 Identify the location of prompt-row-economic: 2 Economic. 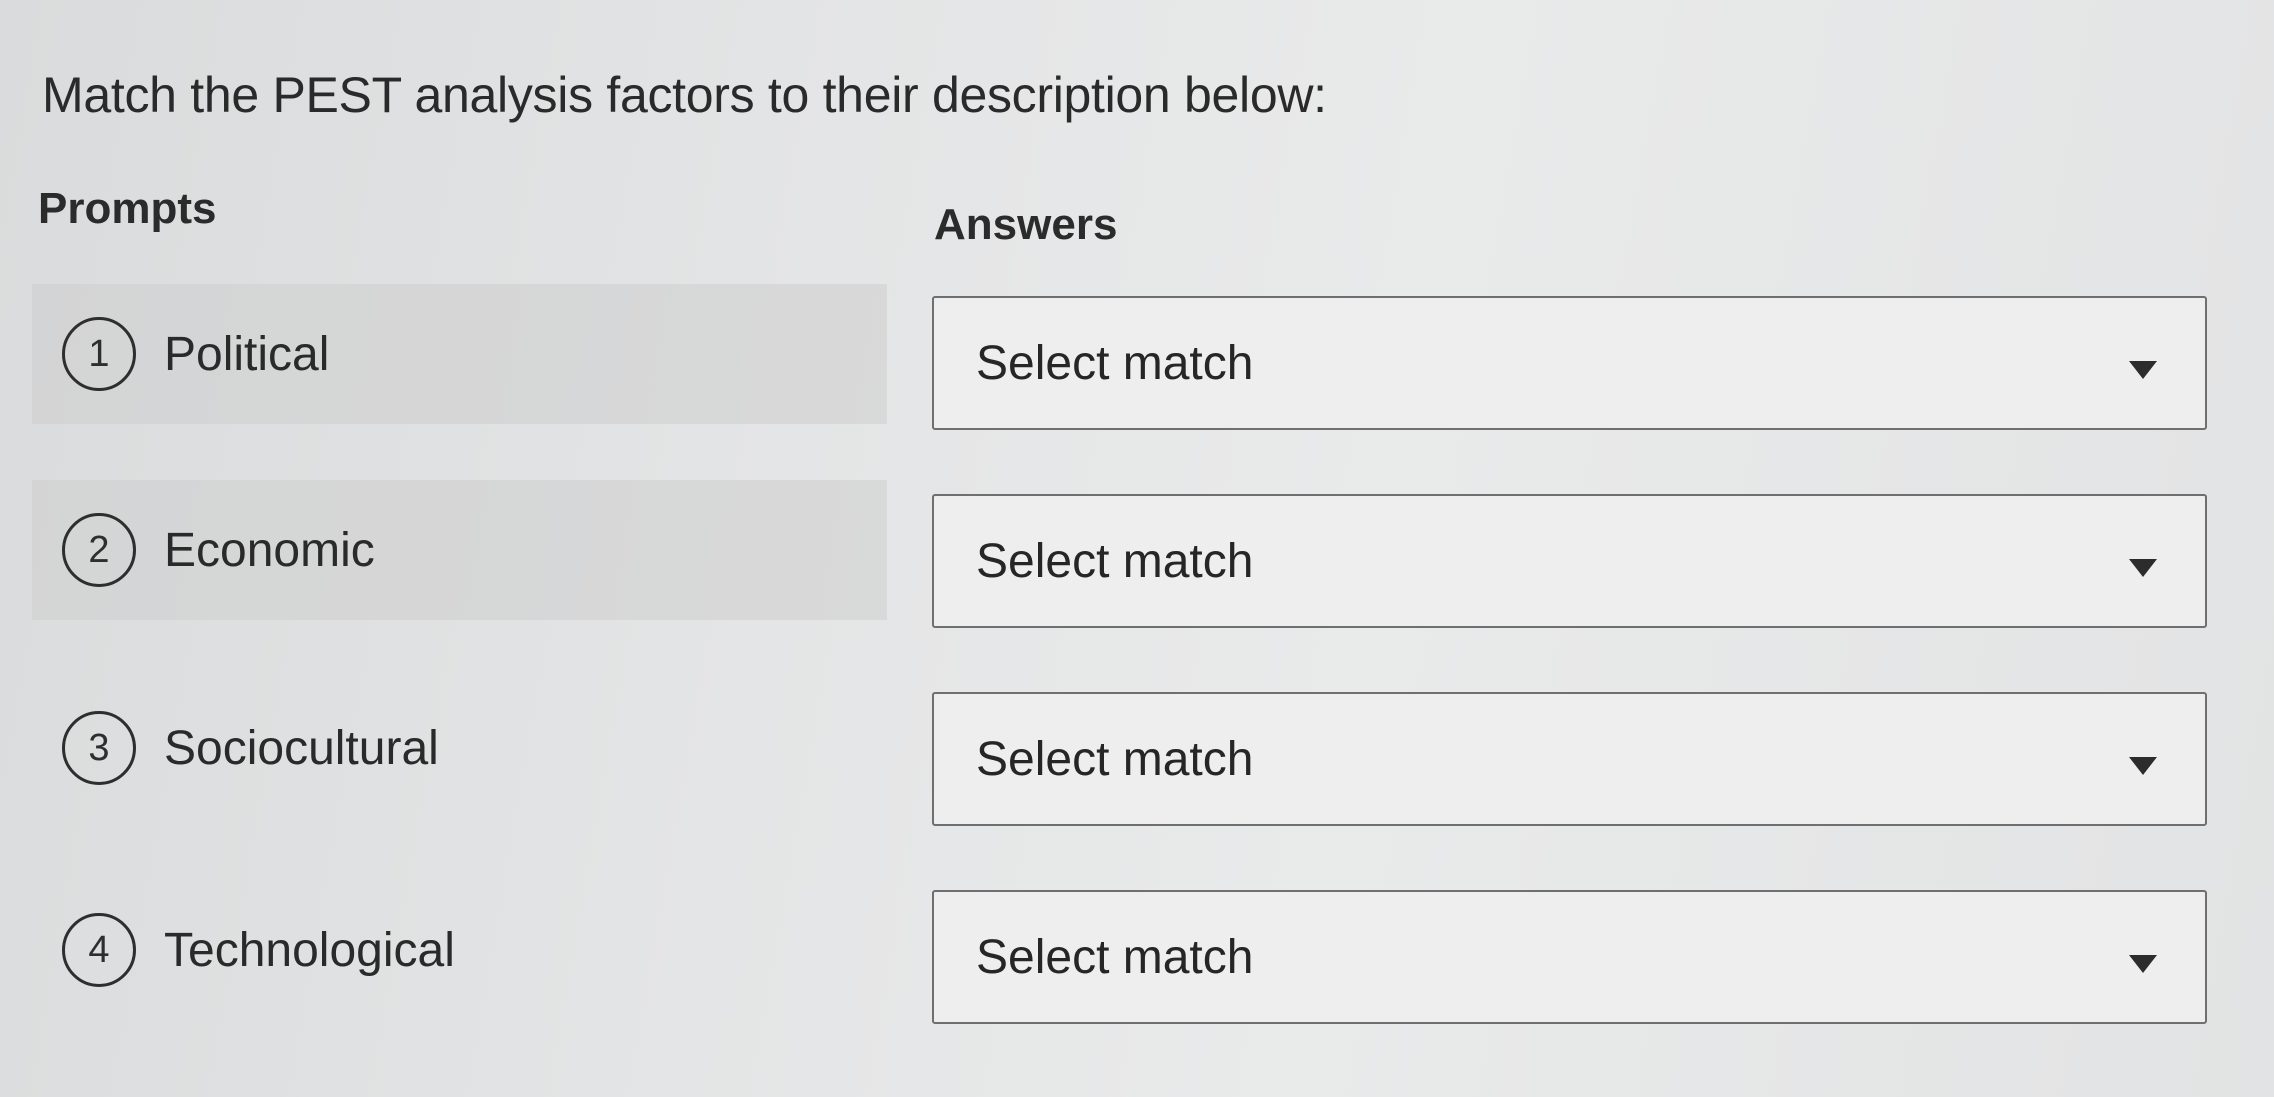
(459, 550).